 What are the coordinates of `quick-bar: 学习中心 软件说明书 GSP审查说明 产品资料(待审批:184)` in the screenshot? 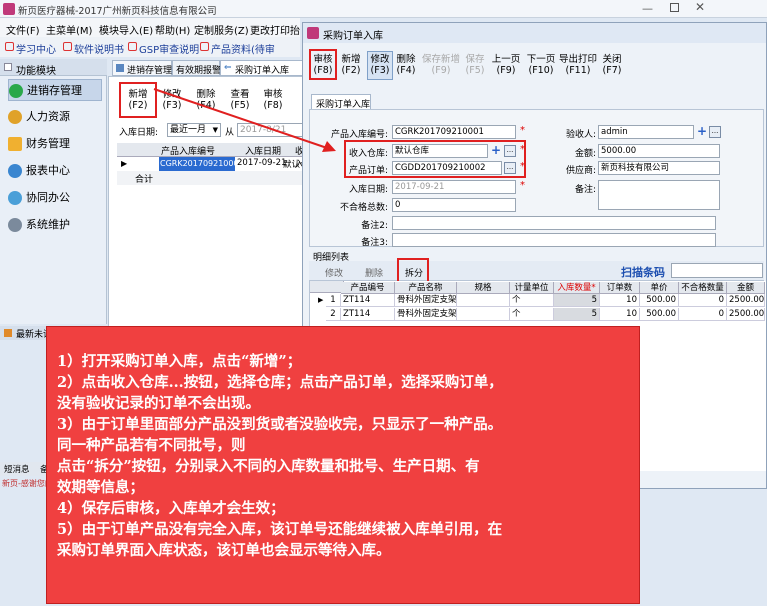 It's located at (150, 54).